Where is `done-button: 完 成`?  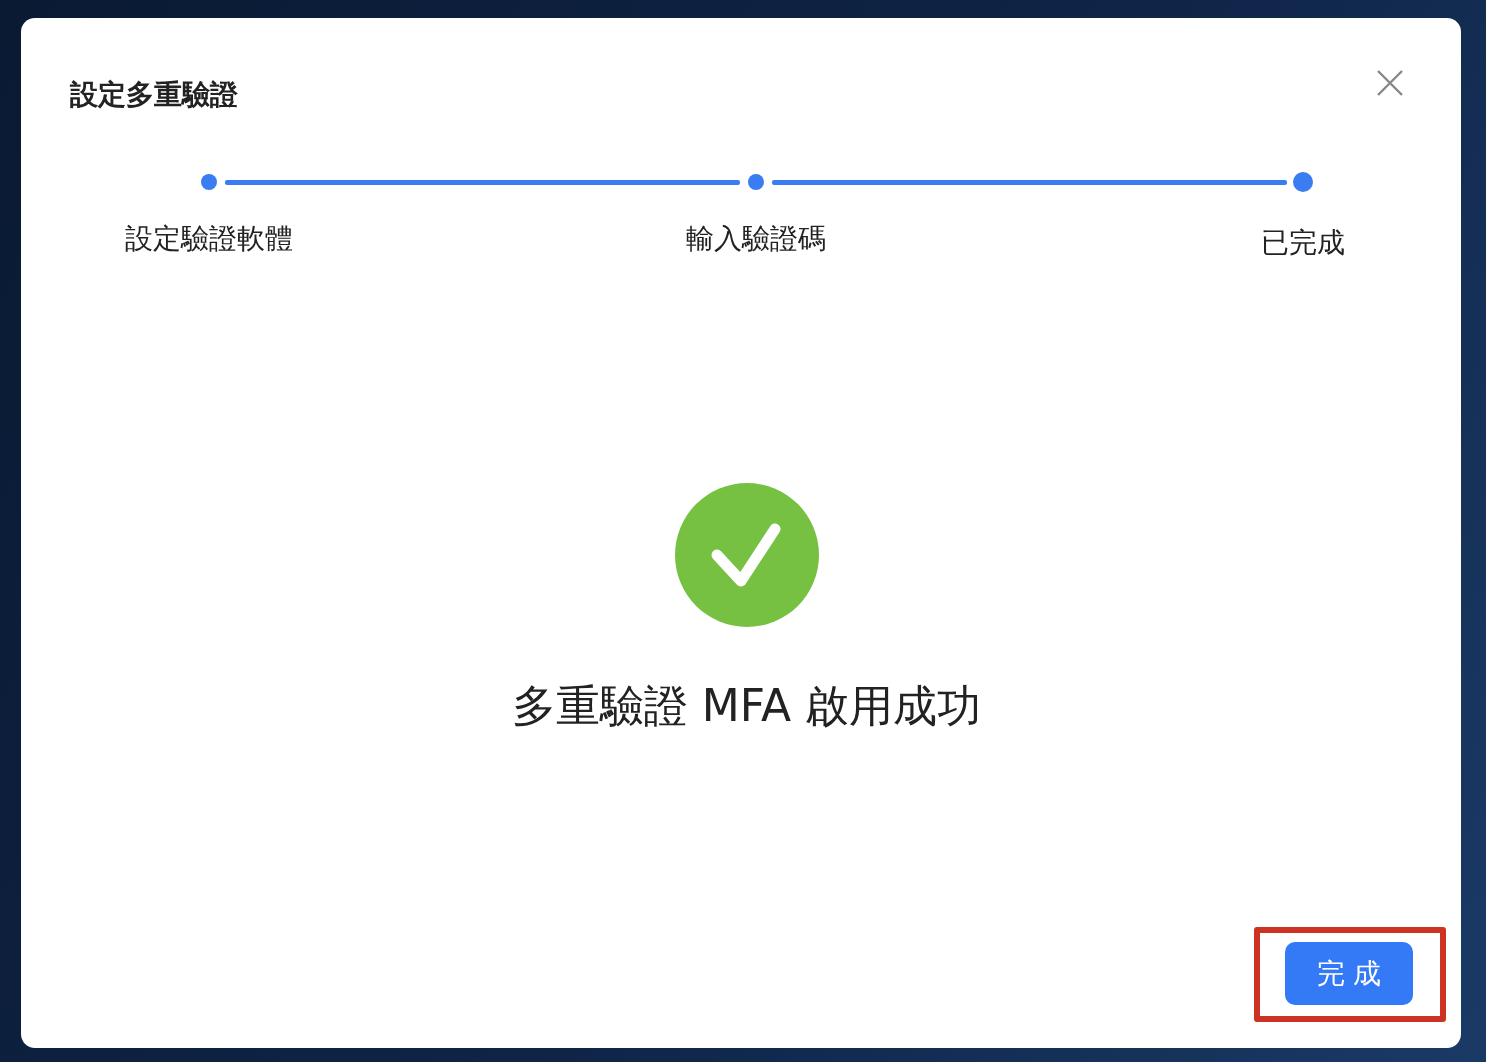
done-button: 完 成 is located at coordinates (1349, 973).